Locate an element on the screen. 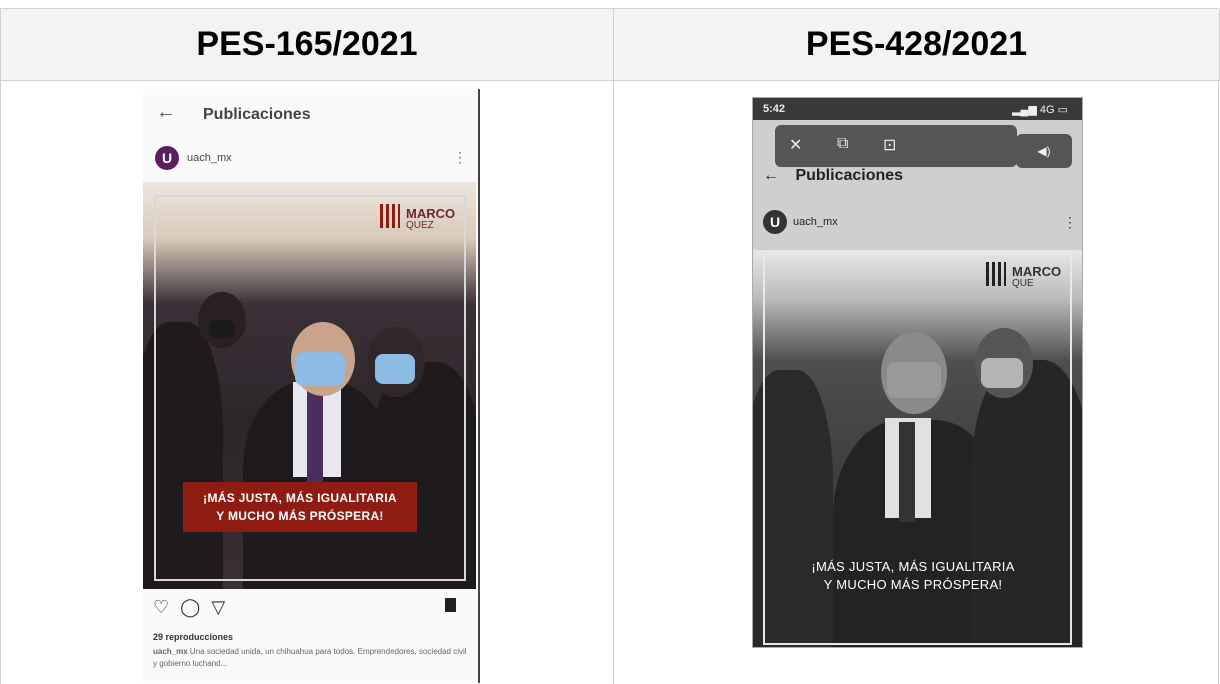 The width and height of the screenshot is (1220, 684). post-actions: ♡ ◯ ▽ is located at coordinates (189, 607).